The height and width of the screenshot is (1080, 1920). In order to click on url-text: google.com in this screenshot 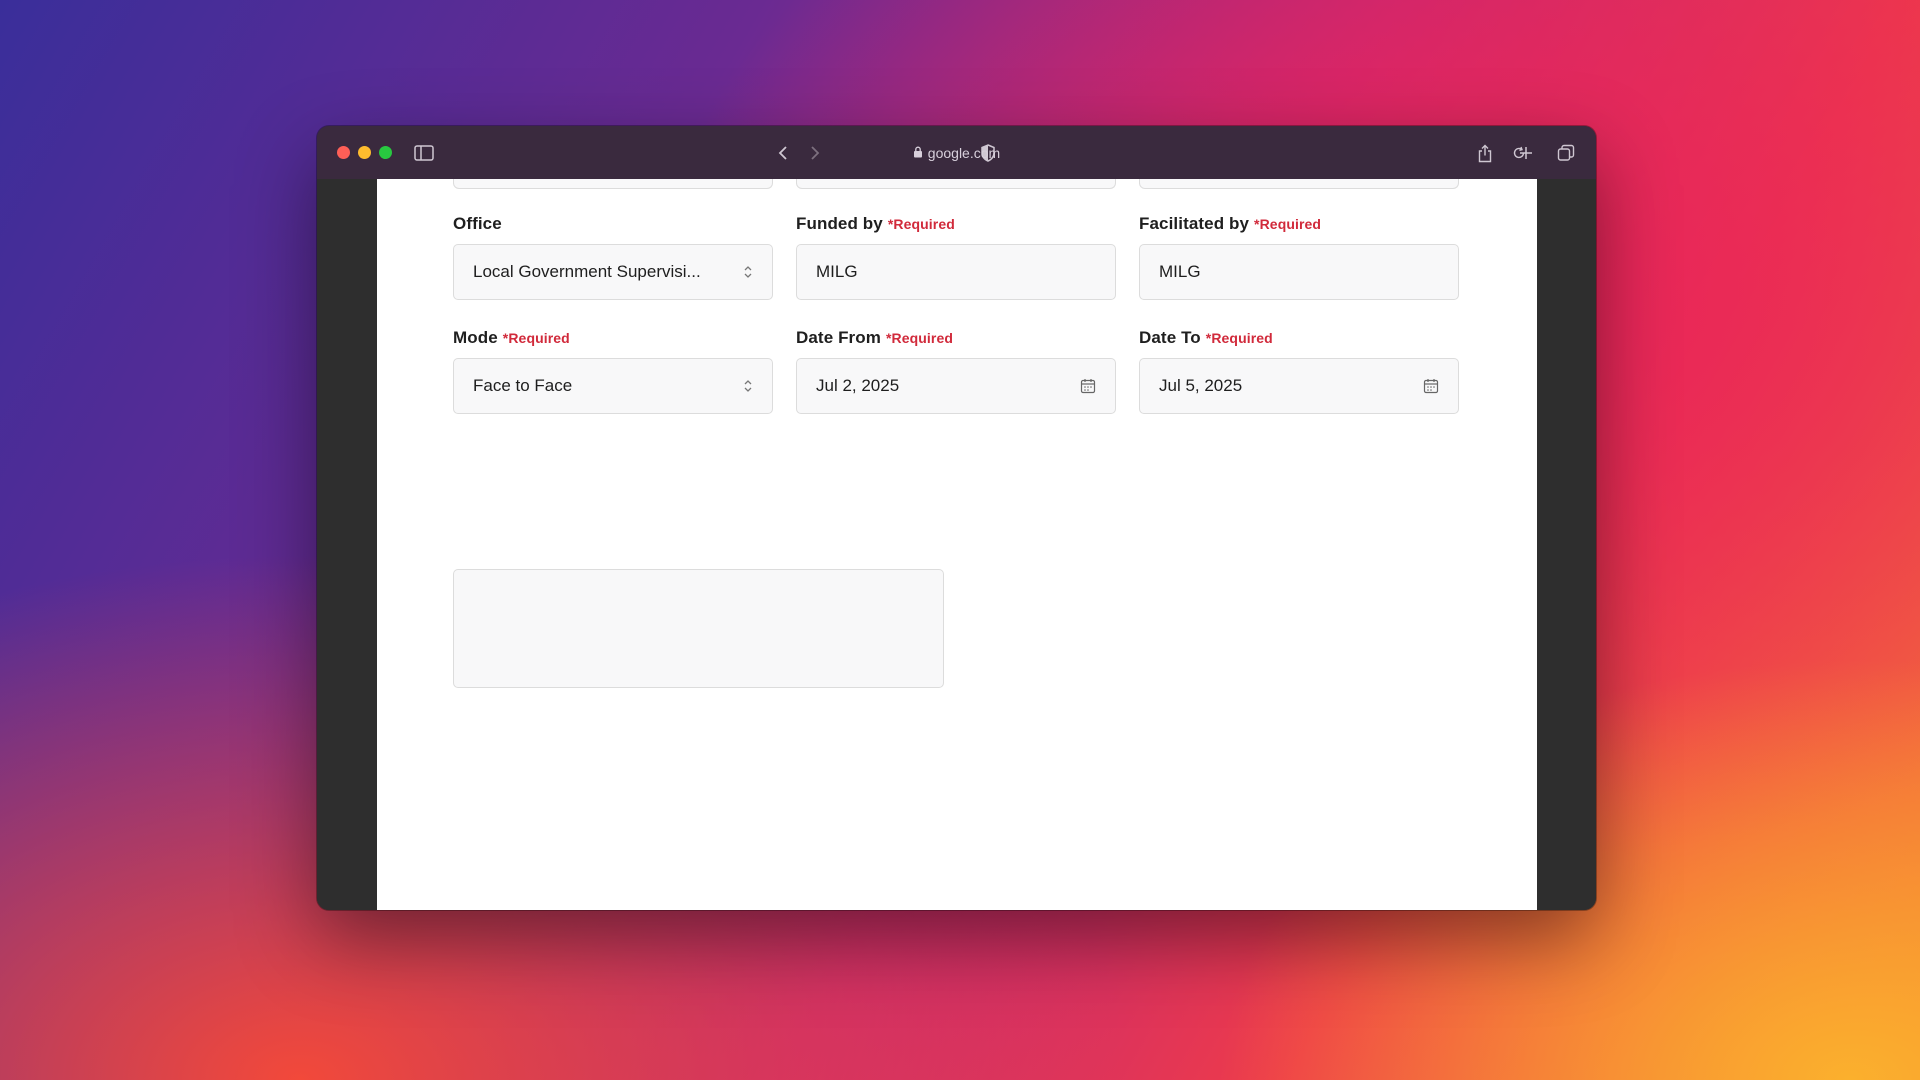, I will do `click(964, 152)`.